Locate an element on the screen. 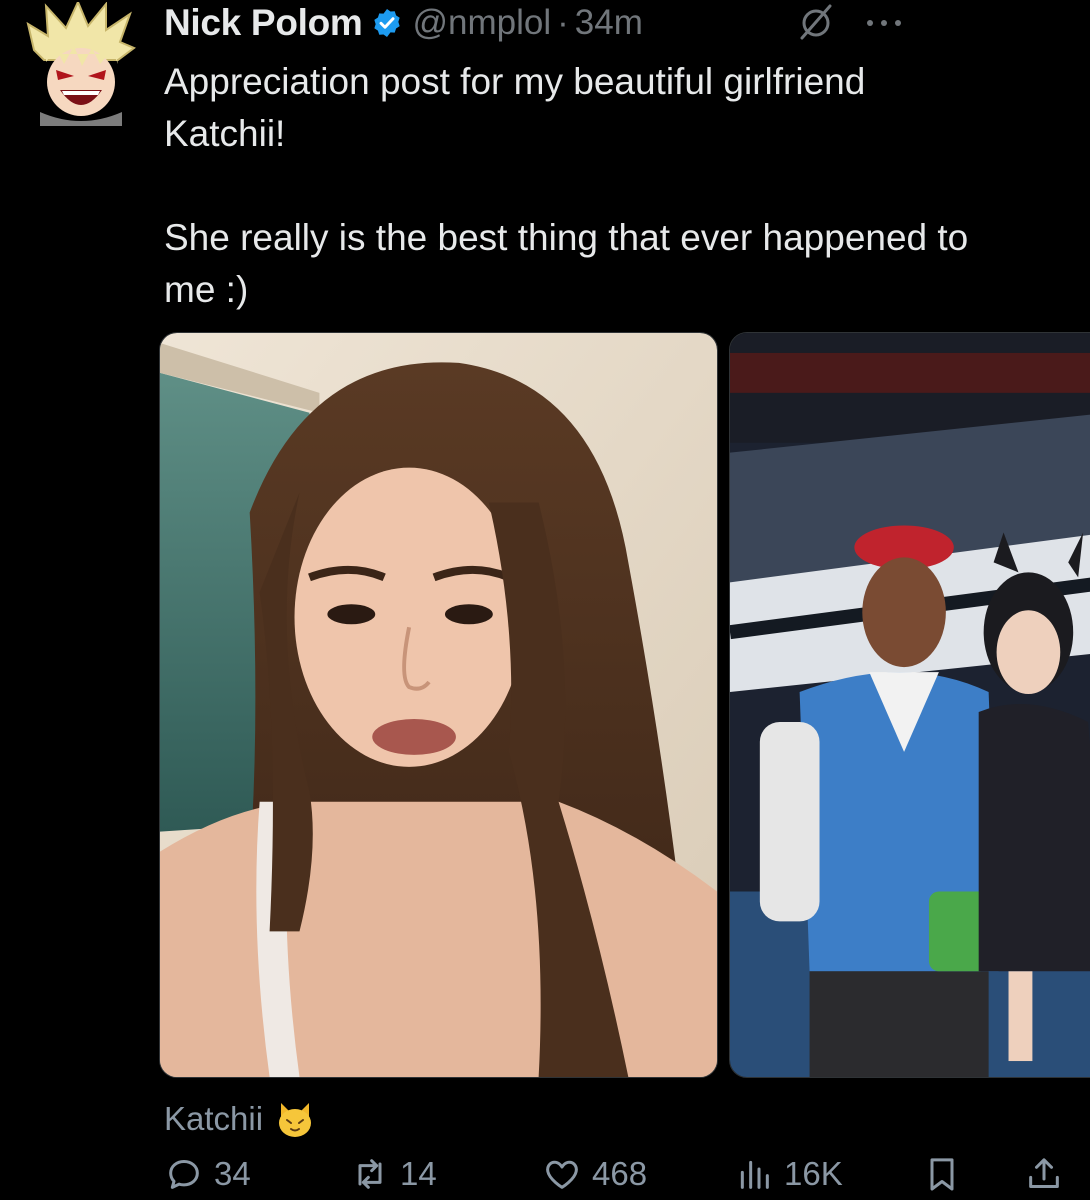  tagged-user-label: Katchii is located at coordinates (213, 1119).